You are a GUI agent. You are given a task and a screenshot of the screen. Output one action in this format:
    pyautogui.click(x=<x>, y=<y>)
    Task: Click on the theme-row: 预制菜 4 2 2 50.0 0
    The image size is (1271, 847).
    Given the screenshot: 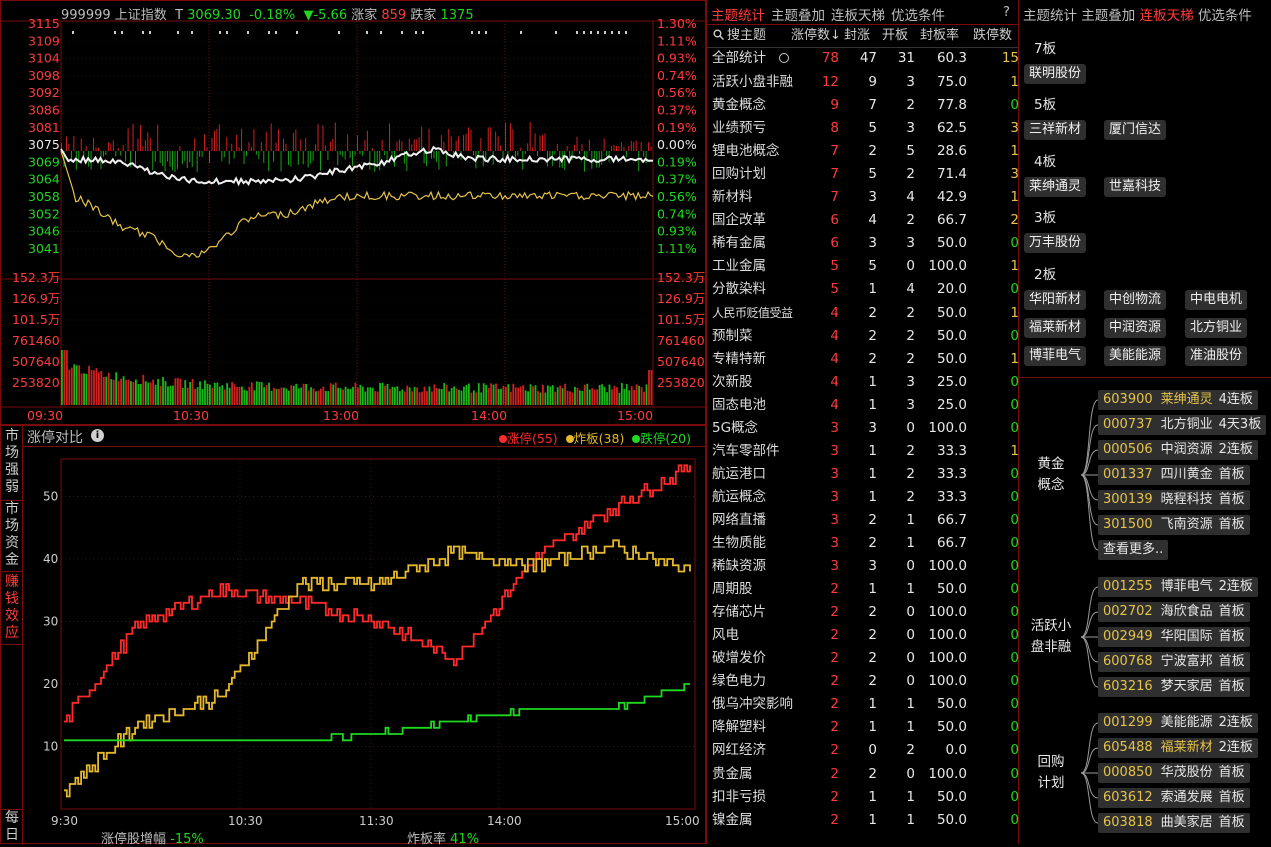 What is the action you would take?
    pyautogui.click(x=863, y=336)
    